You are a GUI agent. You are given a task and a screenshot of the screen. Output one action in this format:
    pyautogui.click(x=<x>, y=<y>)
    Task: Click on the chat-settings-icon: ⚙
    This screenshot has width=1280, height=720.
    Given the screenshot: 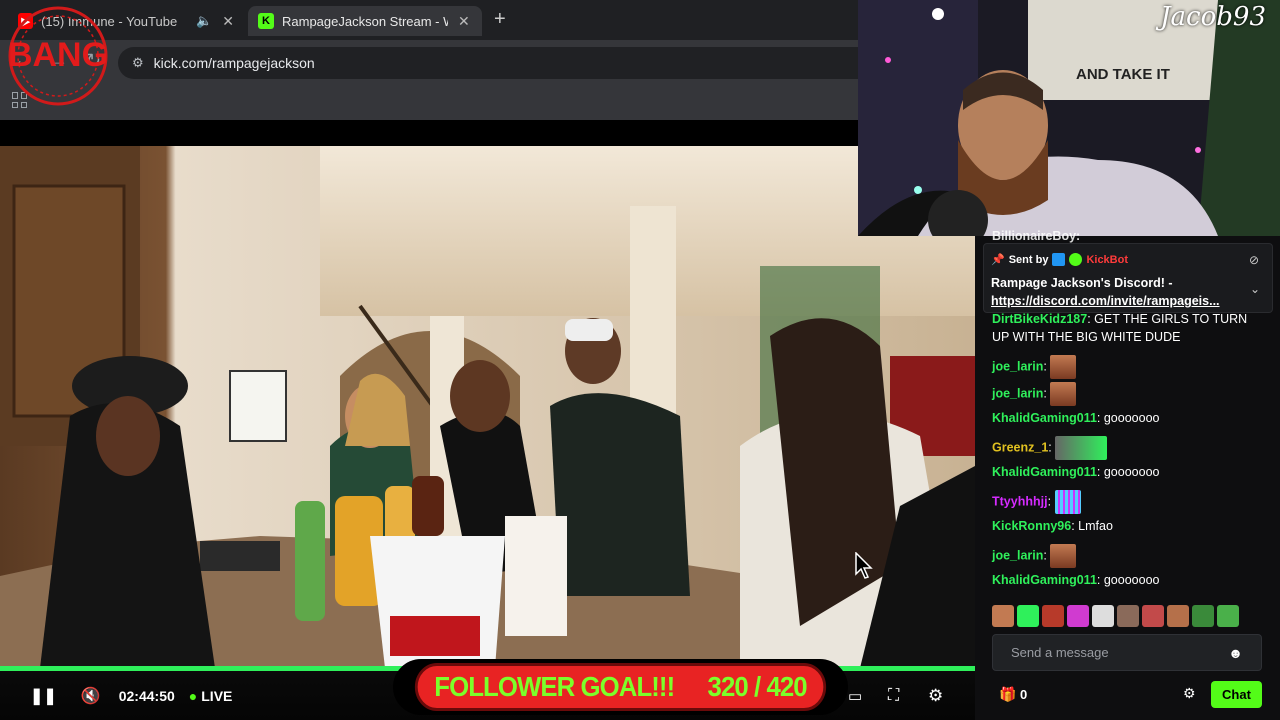 What is the action you would take?
    pyautogui.click(x=1189, y=693)
    